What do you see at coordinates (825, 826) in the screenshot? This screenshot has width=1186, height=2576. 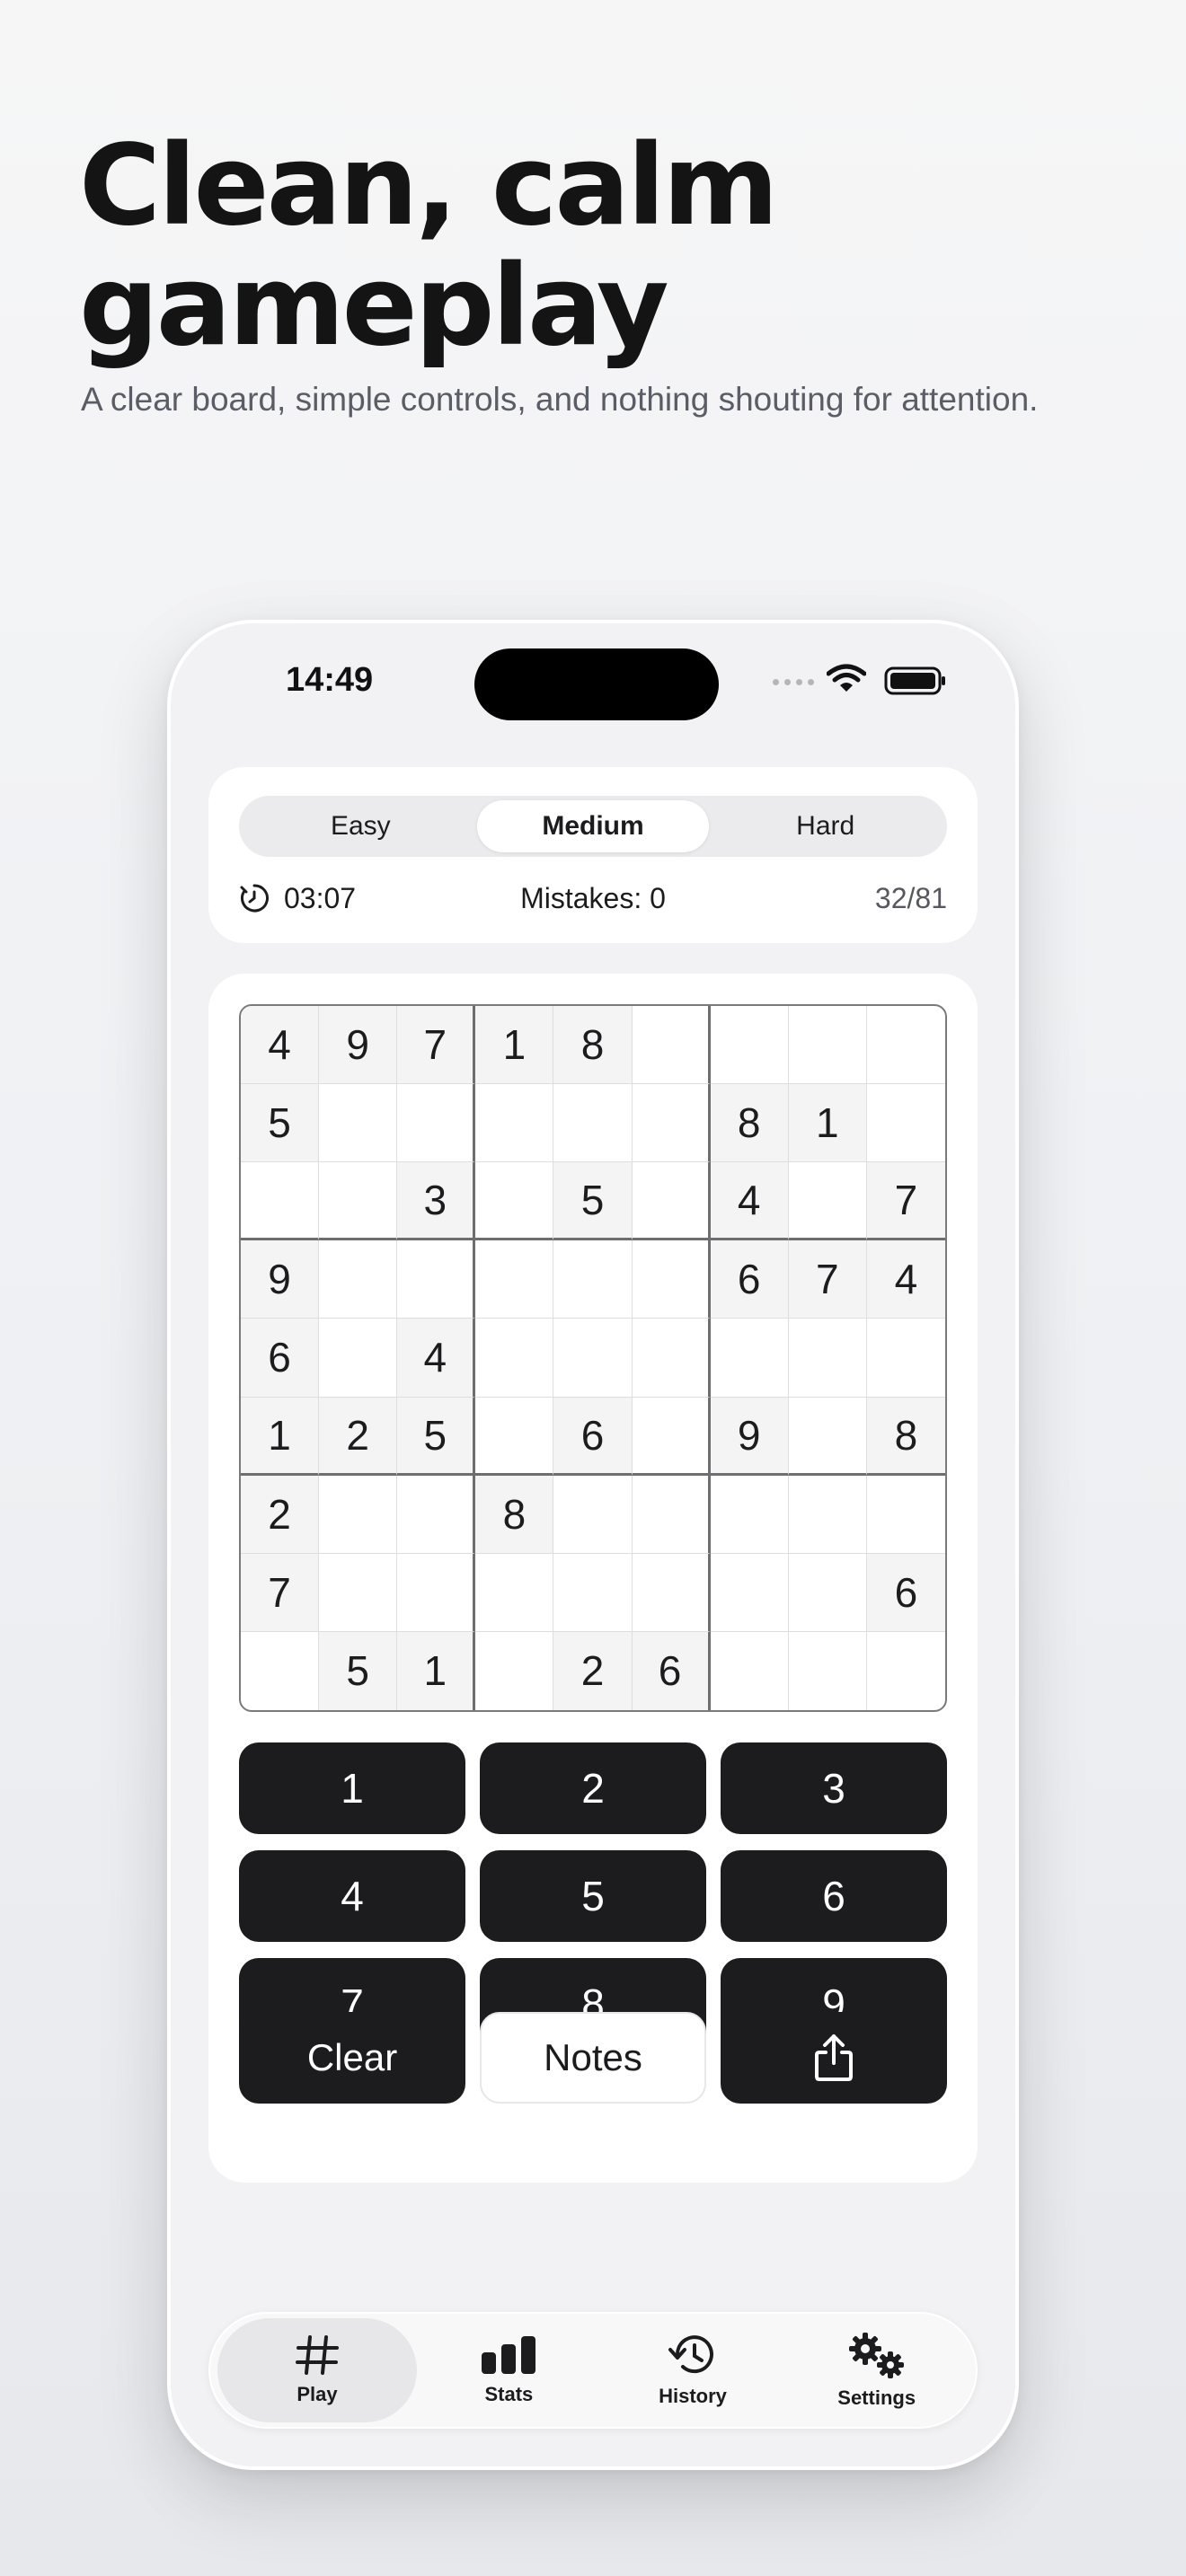 I see `difficulty-hard: Hard` at bounding box center [825, 826].